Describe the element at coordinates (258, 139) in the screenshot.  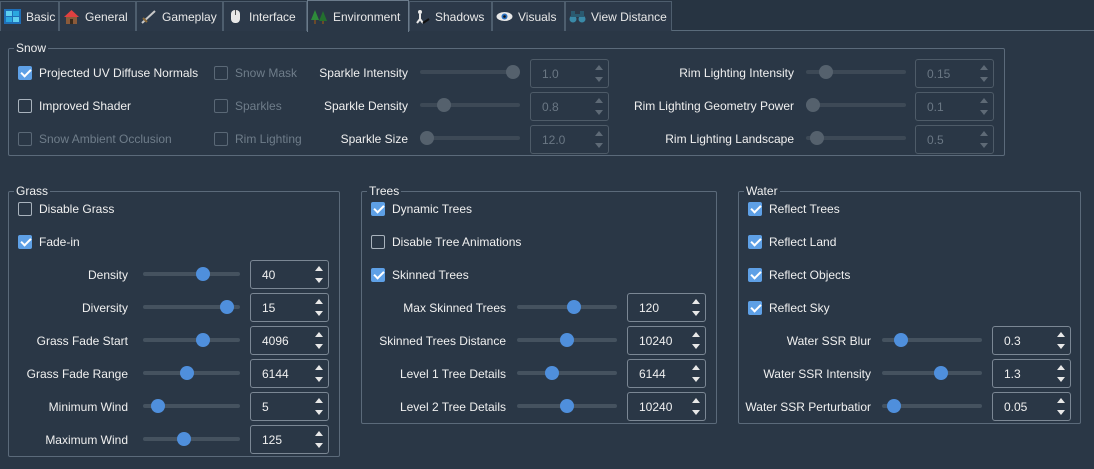
I see `rim-lighting-checkbox: Rim Lighting` at that location.